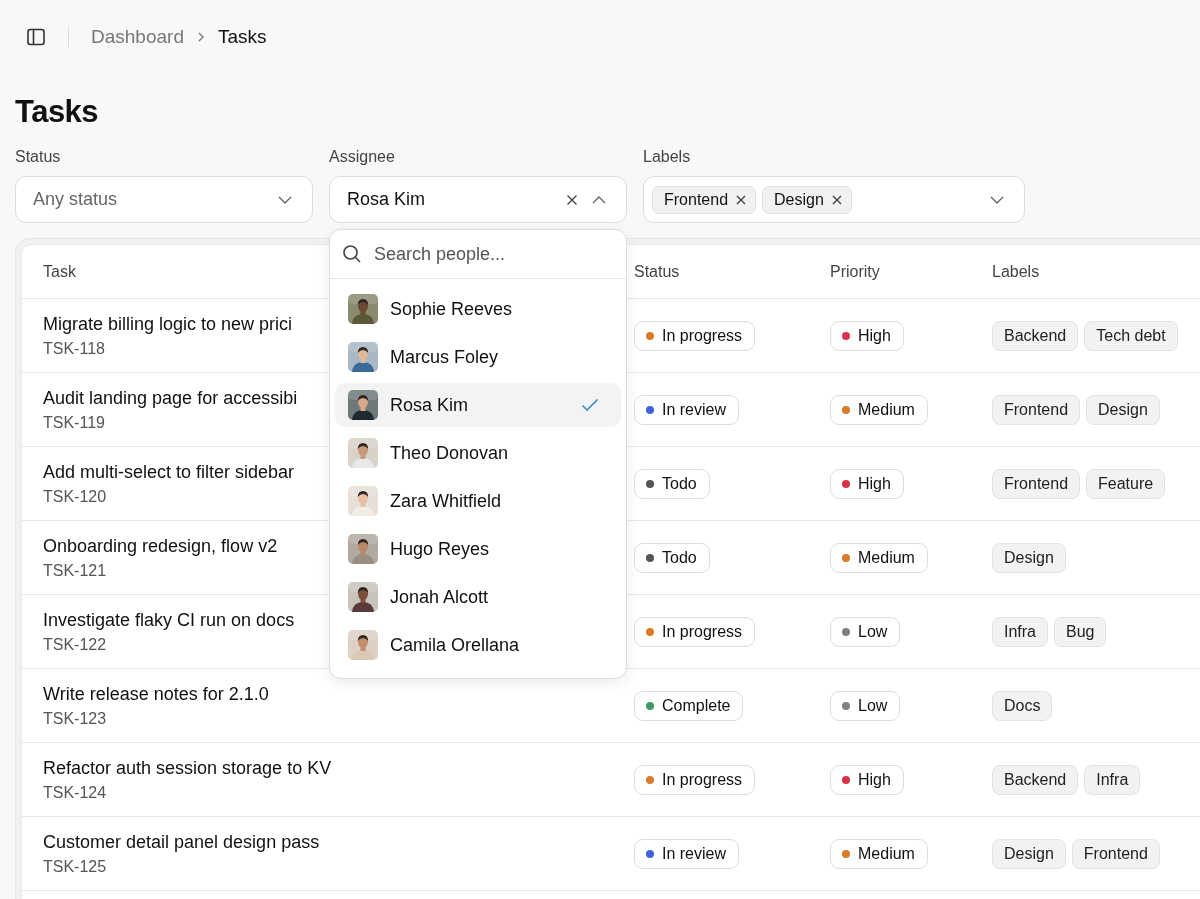 This screenshot has width=1200, height=899. What do you see at coordinates (1126, 483) in the screenshot?
I see `label-tag: Feature` at bounding box center [1126, 483].